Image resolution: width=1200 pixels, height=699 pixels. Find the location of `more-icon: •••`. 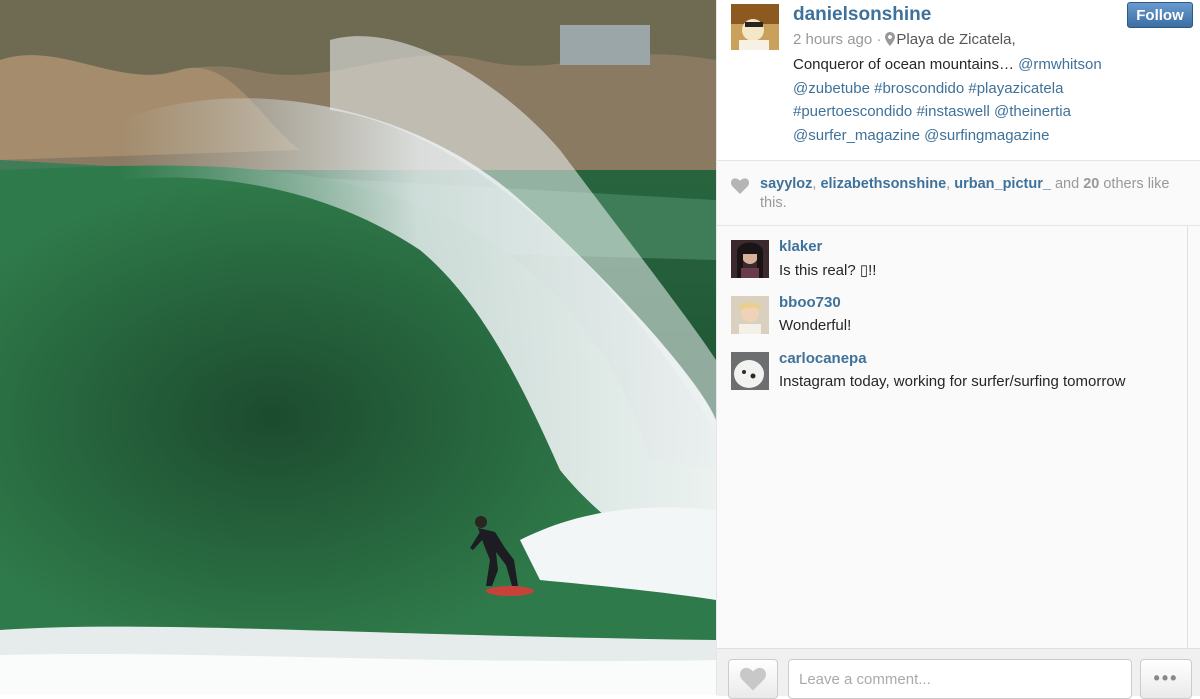

more-icon: ••• is located at coordinates (1166, 678).